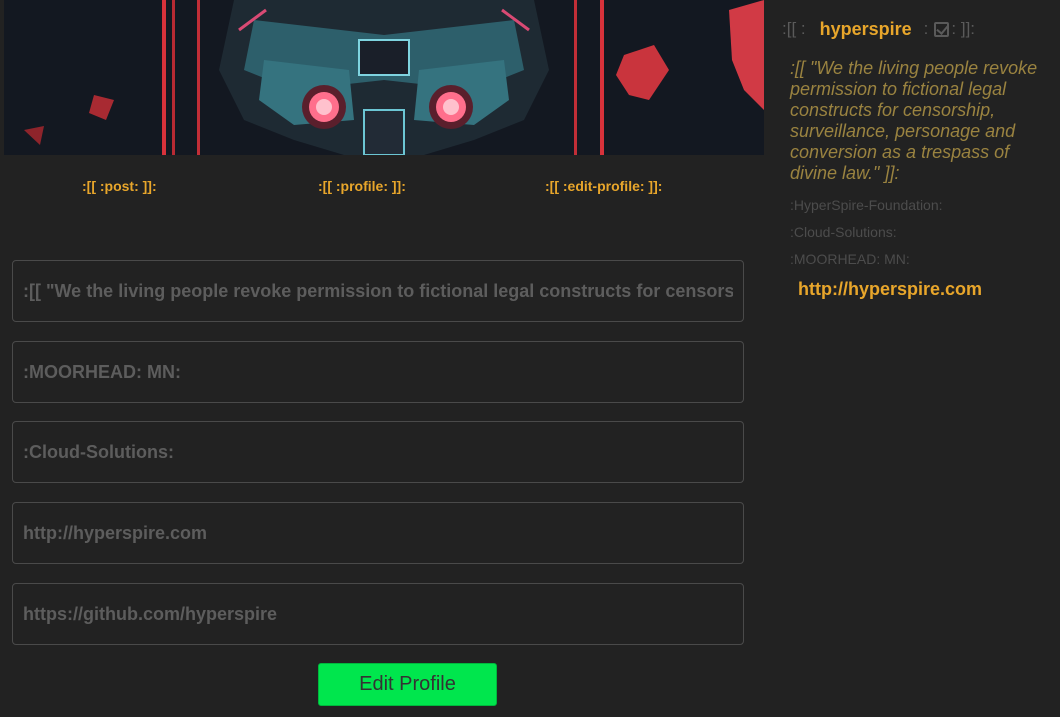 The height and width of the screenshot is (717, 1060). Describe the element at coordinates (378, 291) in the screenshot. I see `bio-input` at that location.